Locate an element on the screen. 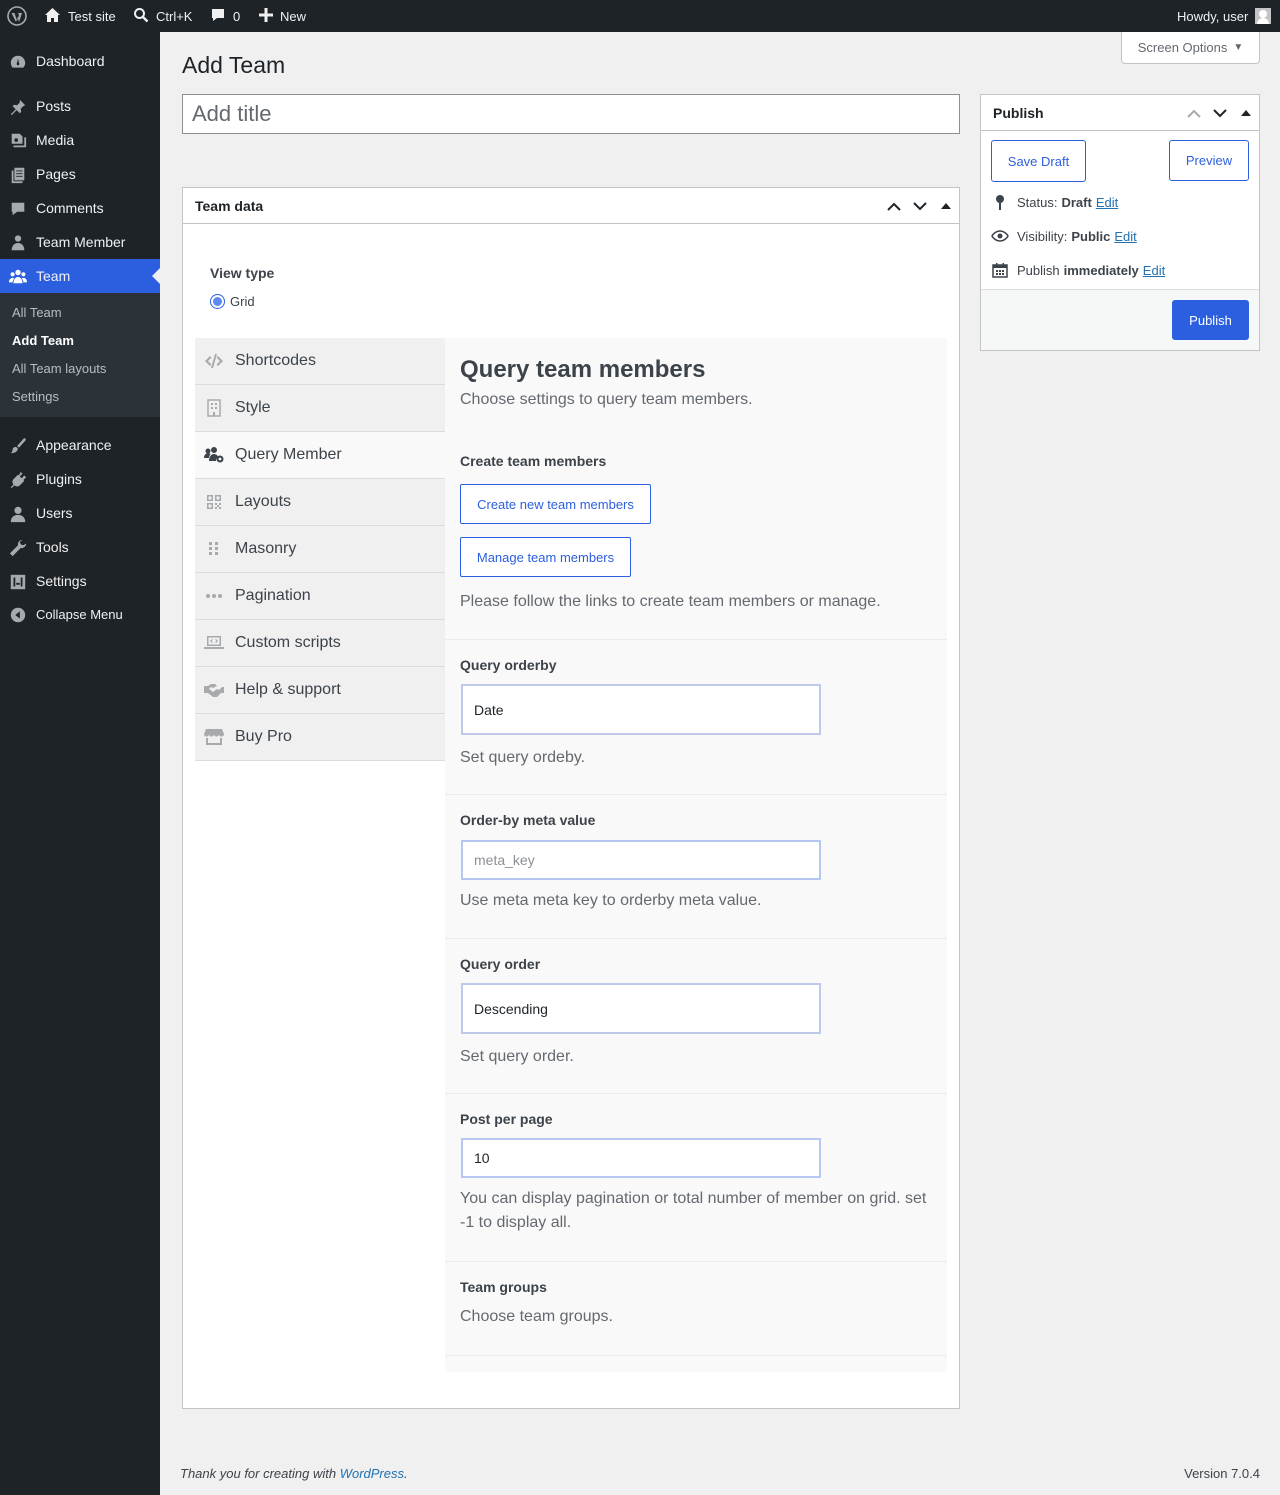 This screenshot has height=1495, width=1280. edit-status-link: Edit is located at coordinates (1107, 202).